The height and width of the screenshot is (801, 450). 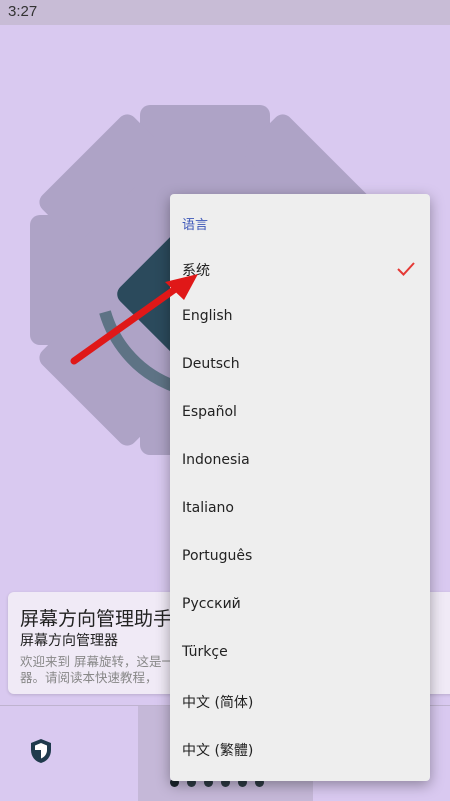 What do you see at coordinates (41, 751) in the screenshot?
I see `shield-icon` at bounding box center [41, 751].